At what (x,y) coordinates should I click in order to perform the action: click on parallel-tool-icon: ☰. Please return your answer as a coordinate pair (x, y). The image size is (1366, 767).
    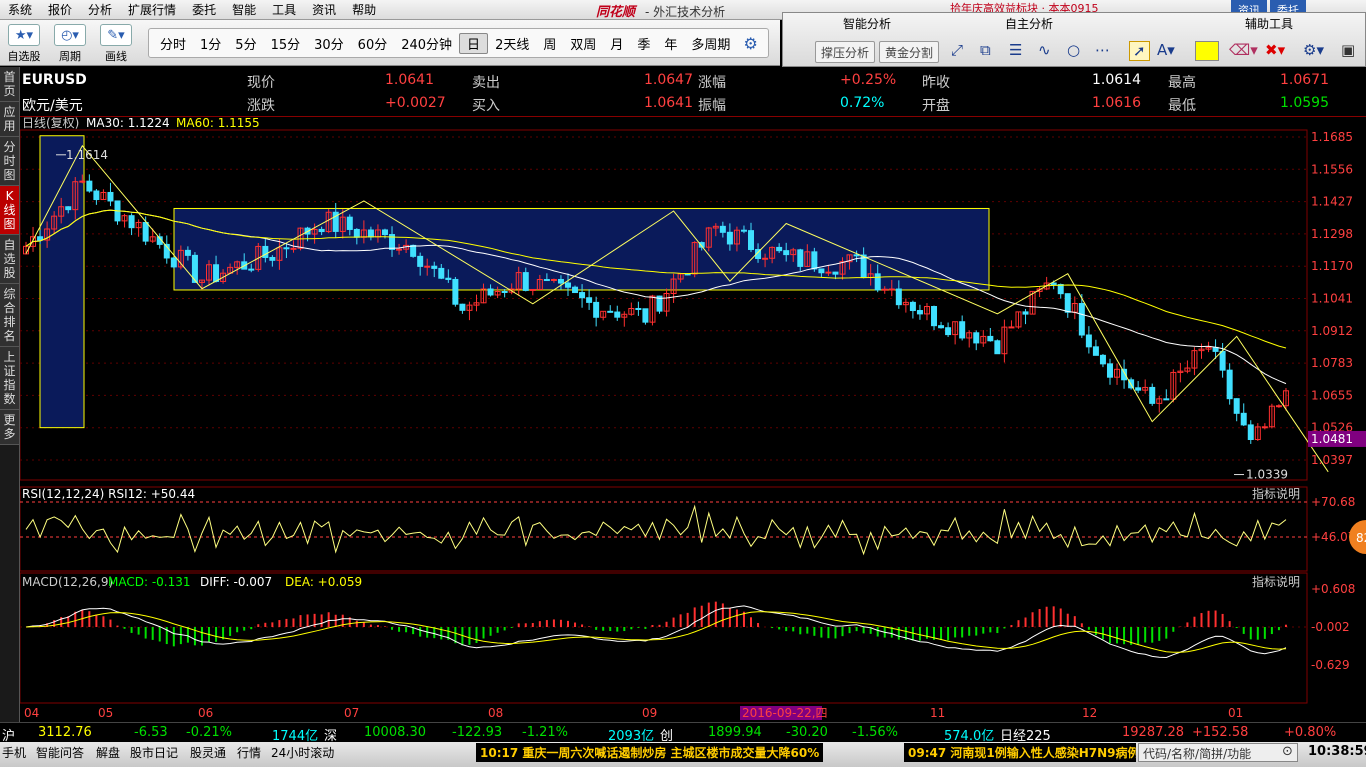
    Looking at the image, I should click on (1015, 50).